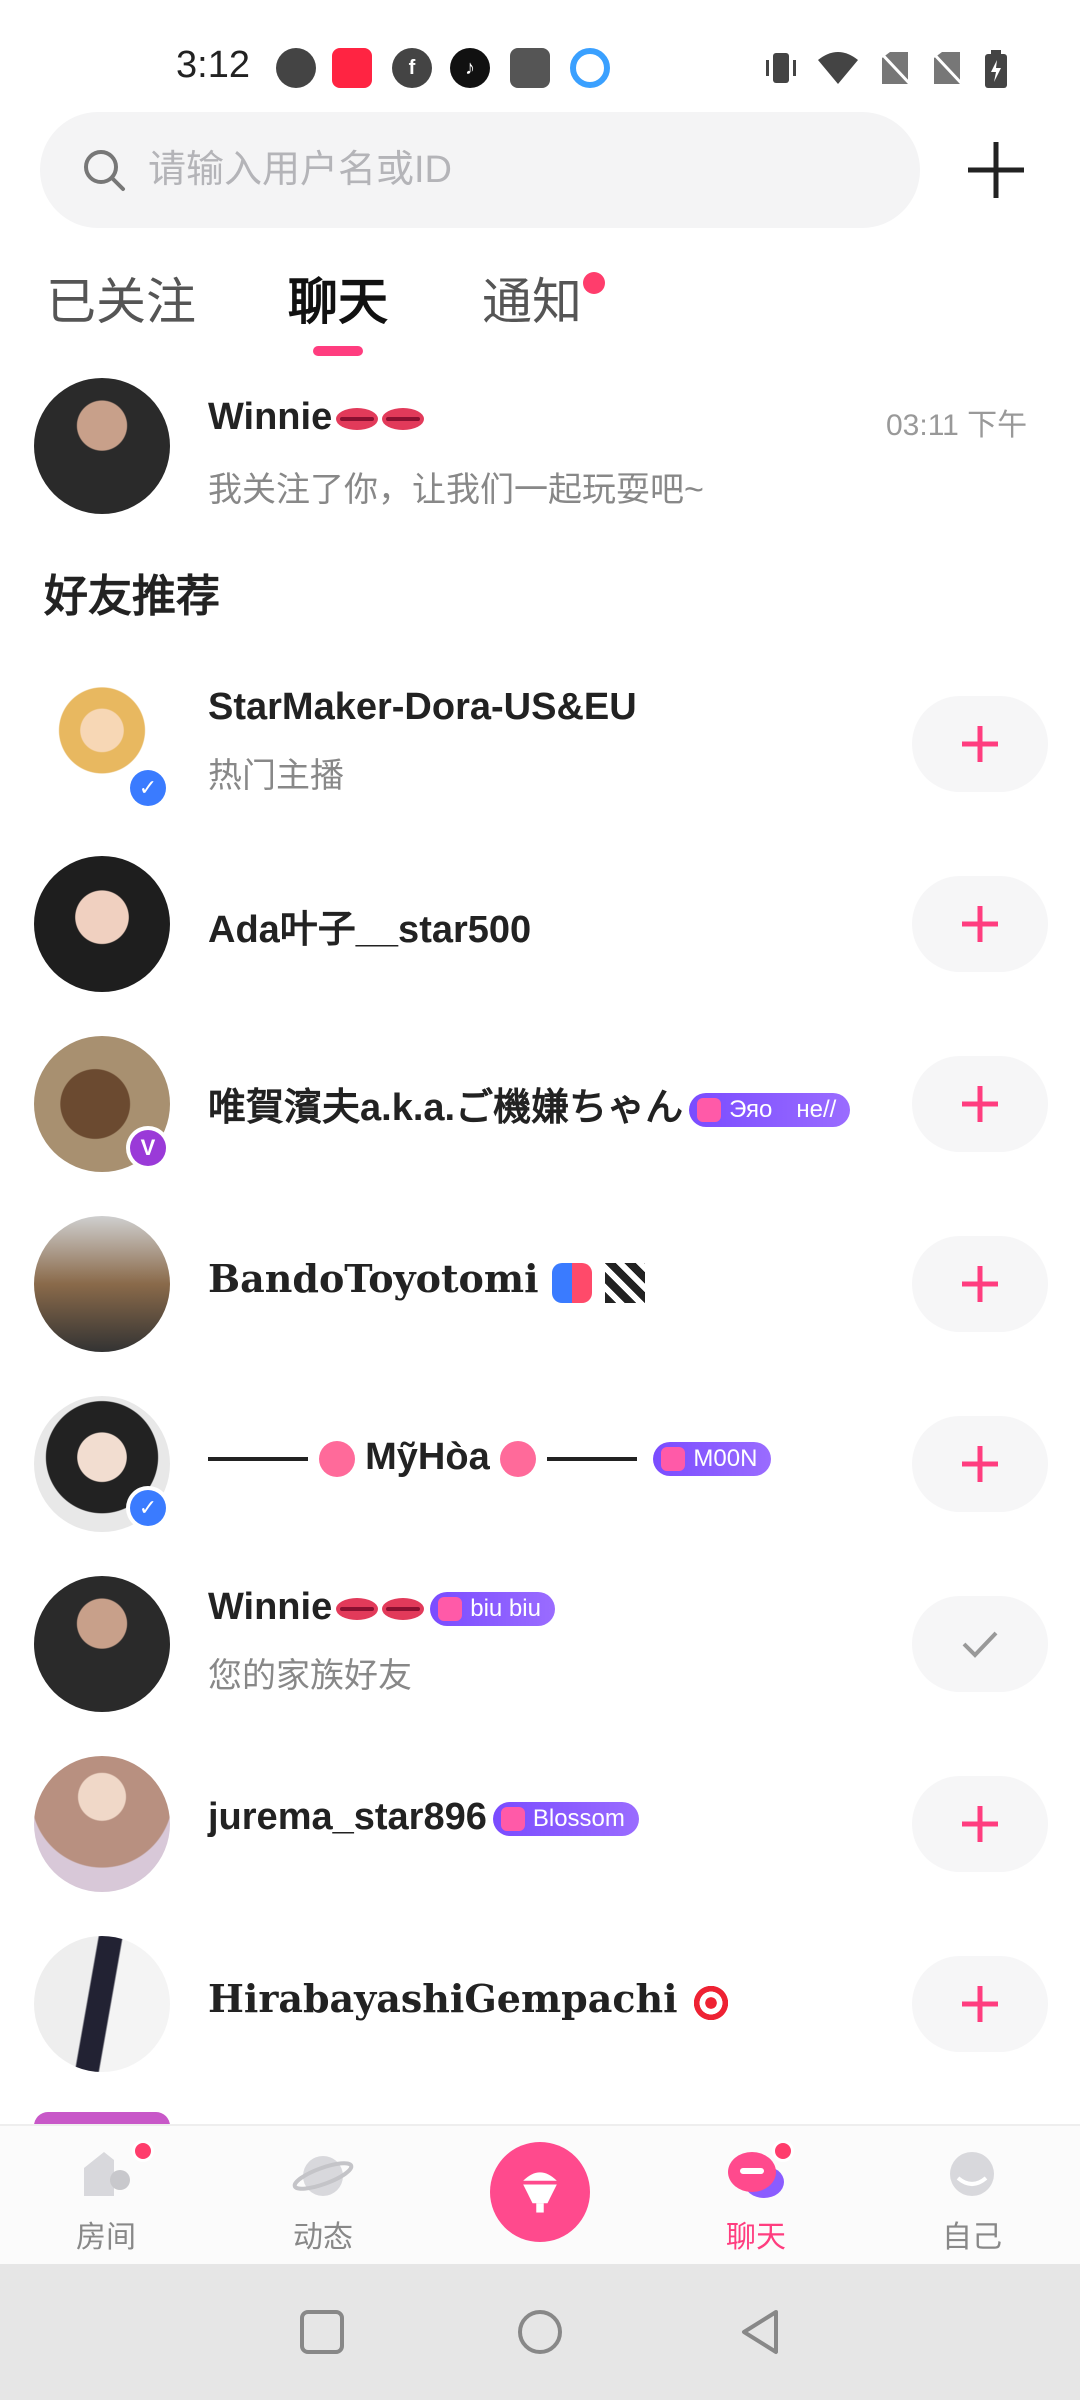 The width and height of the screenshot is (1080, 2400). I want to click on user-name: HirabayashiGempachi, so click(469, 1999).